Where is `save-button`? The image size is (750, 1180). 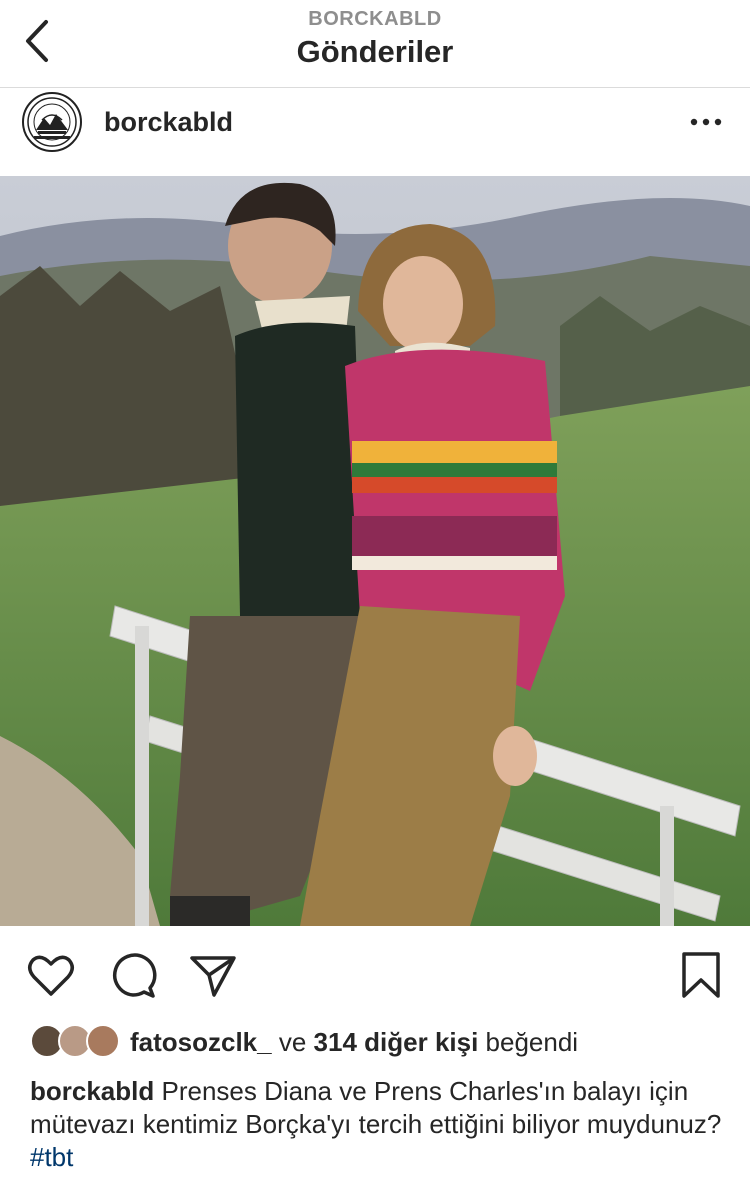
save-button is located at coordinates (701, 975).